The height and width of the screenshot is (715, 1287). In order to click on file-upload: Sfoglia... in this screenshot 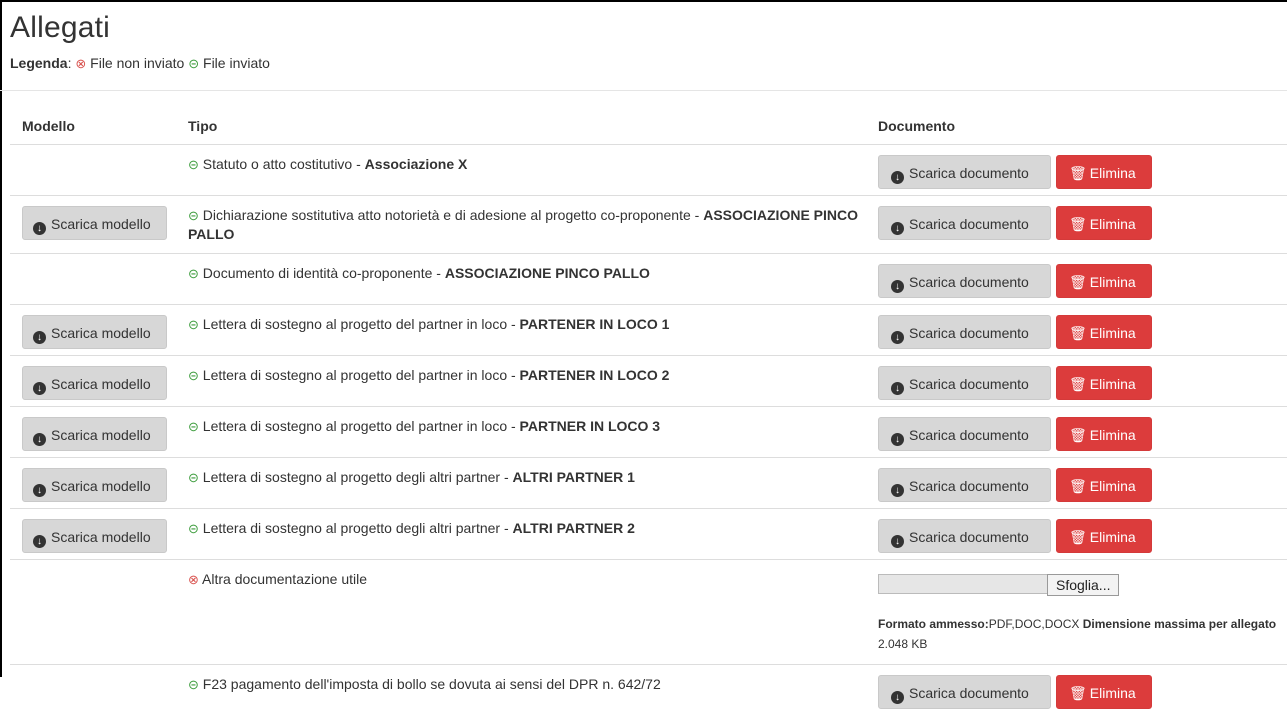, I will do `click(1082, 585)`.